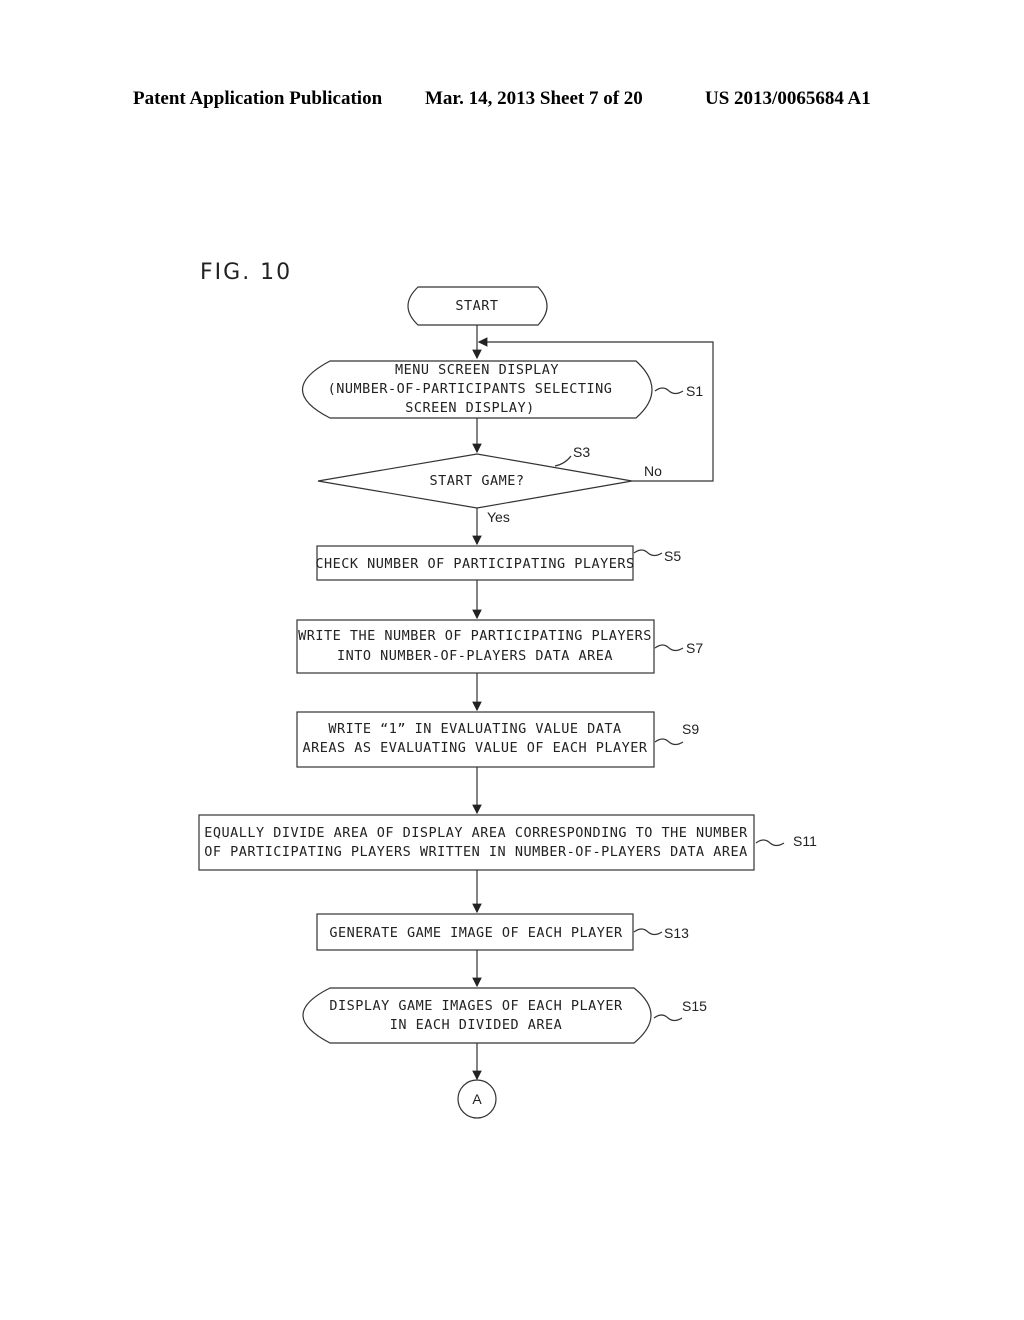 The width and height of the screenshot is (1024, 1320). I want to click on s5-leader, so click(648, 553).